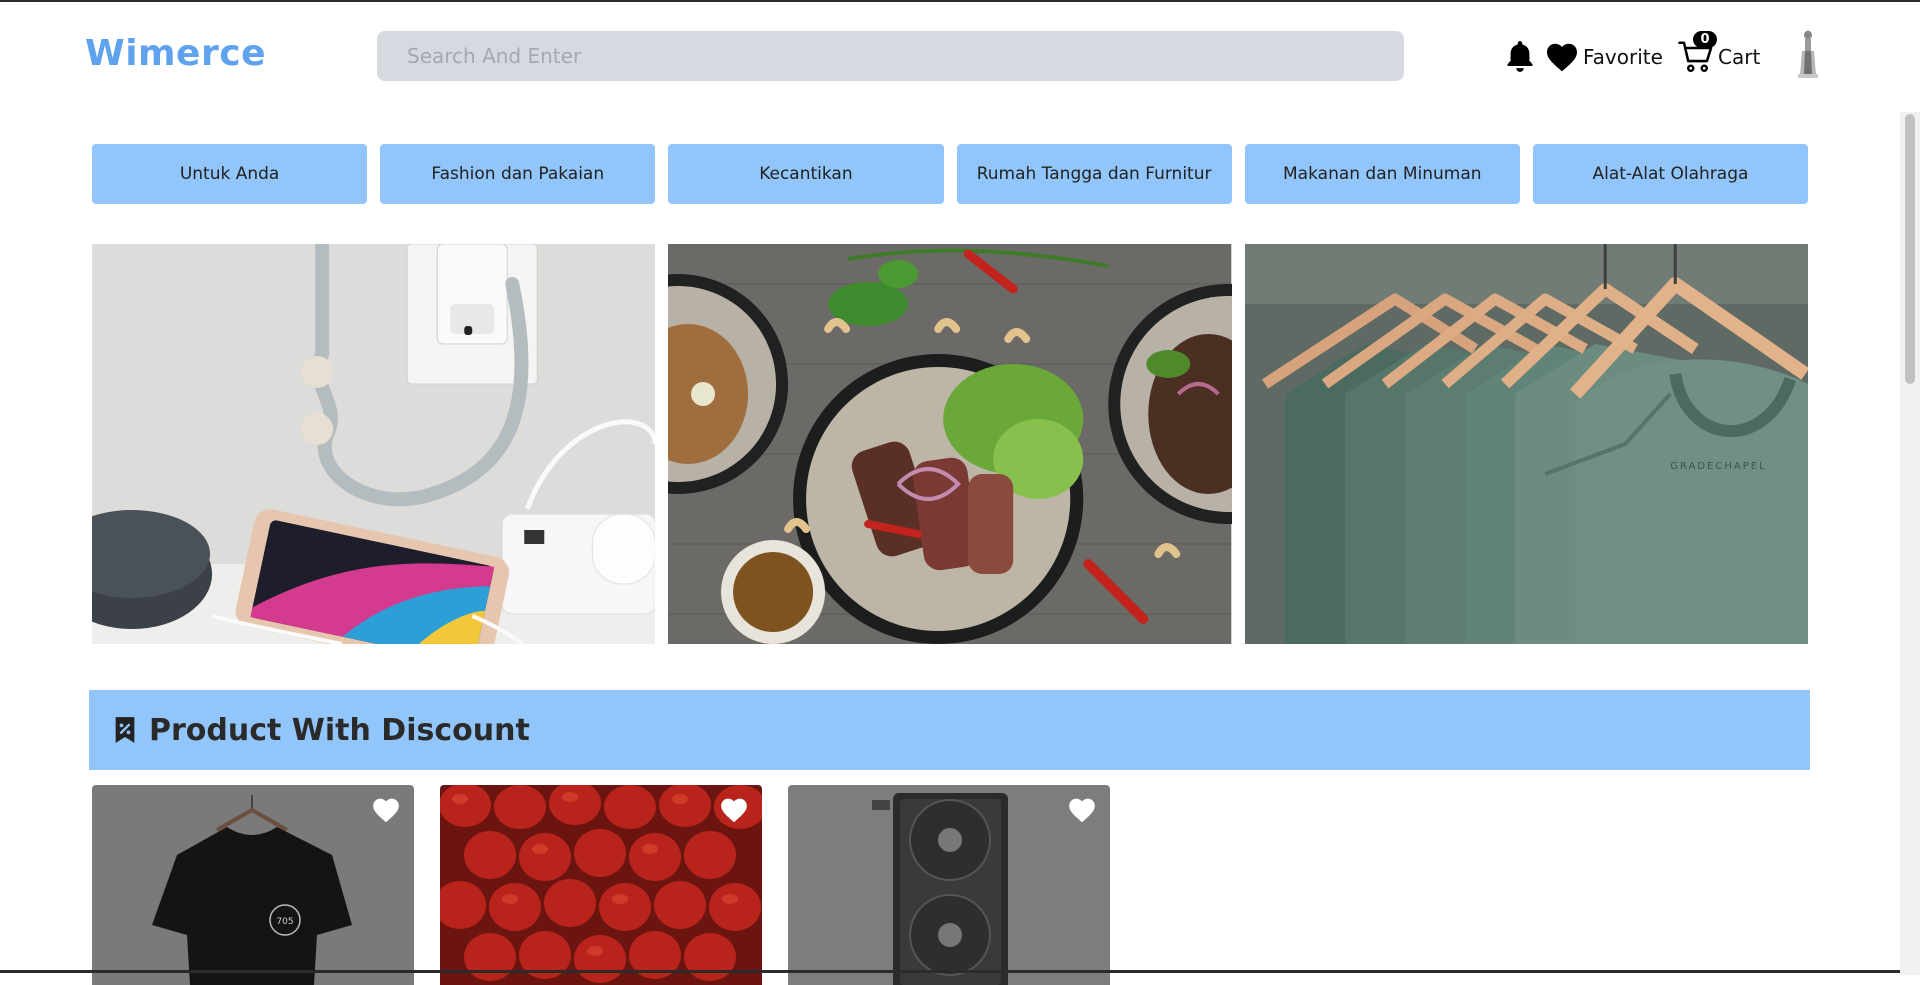 The height and width of the screenshot is (985, 1920). Describe the element at coordinates (1808, 54) in the screenshot. I see `user-avatar` at that location.